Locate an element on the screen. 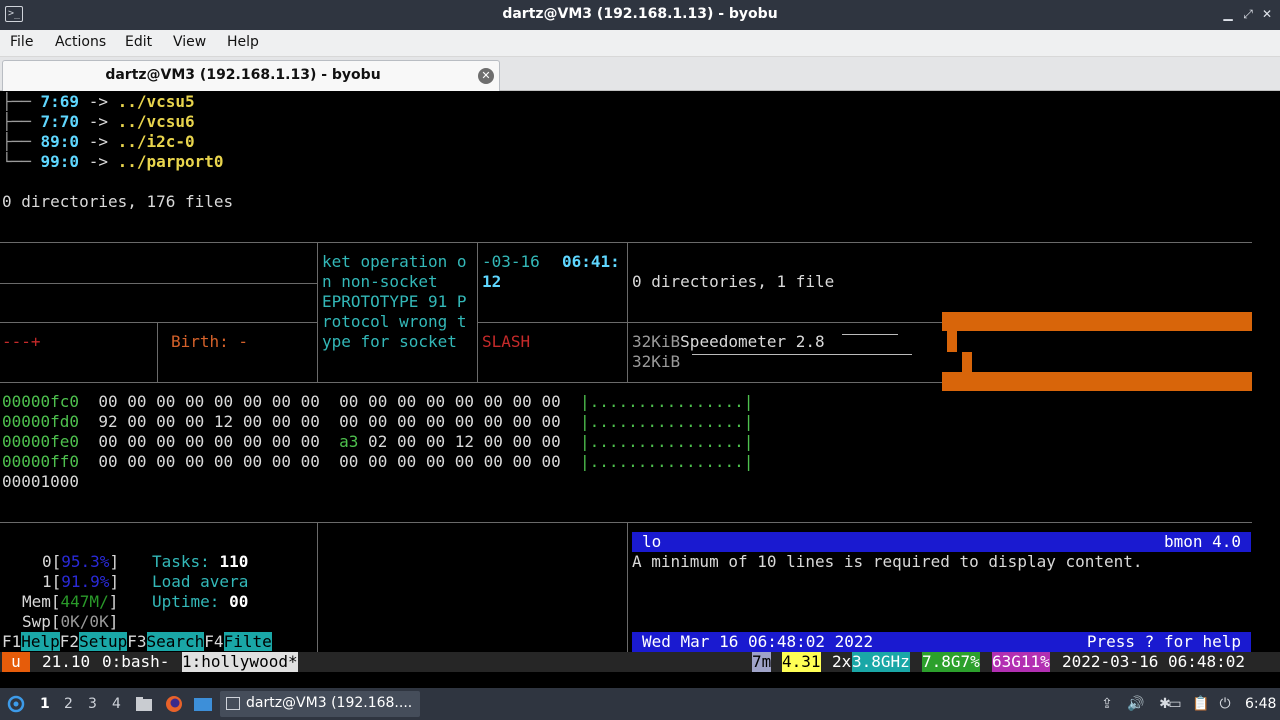  upload-icon: ⇪ is located at coordinates (1107, 704).